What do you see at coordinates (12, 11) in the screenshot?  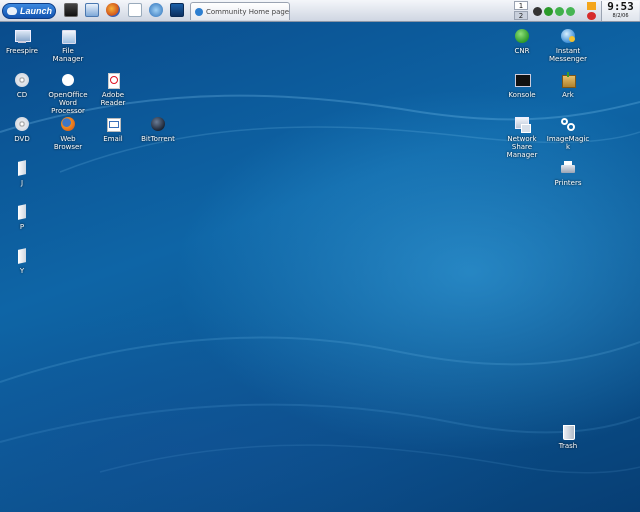 I see `launch-logo-icon` at bounding box center [12, 11].